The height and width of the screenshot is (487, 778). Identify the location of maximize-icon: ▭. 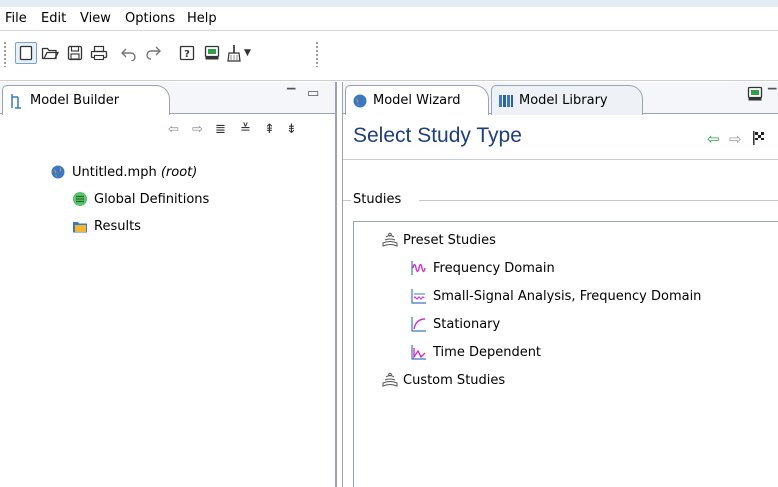
(313, 93).